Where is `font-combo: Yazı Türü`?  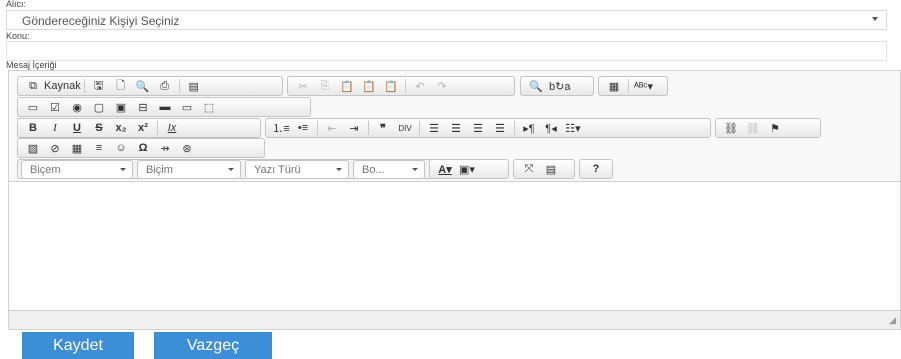
font-combo: Yazı Türü is located at coordinates (297, 169).